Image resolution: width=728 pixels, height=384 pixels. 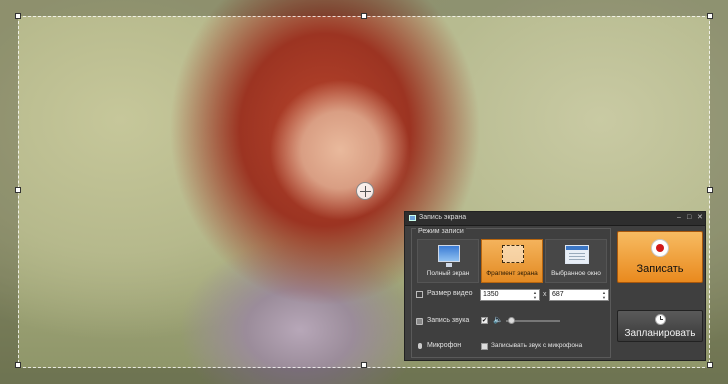 What do you see at coordinates (364, 376) in the screenshot?
I see `dim-overlay-bottom` at bounding box center [364, 376].